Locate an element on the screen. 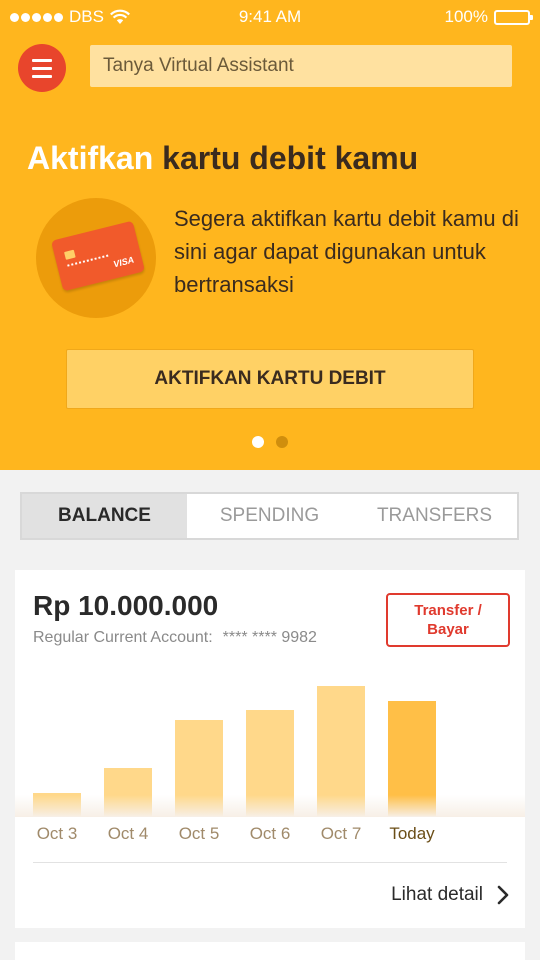  chart-label-oct-5: Oct 5 is located at coordinates (199, 833).